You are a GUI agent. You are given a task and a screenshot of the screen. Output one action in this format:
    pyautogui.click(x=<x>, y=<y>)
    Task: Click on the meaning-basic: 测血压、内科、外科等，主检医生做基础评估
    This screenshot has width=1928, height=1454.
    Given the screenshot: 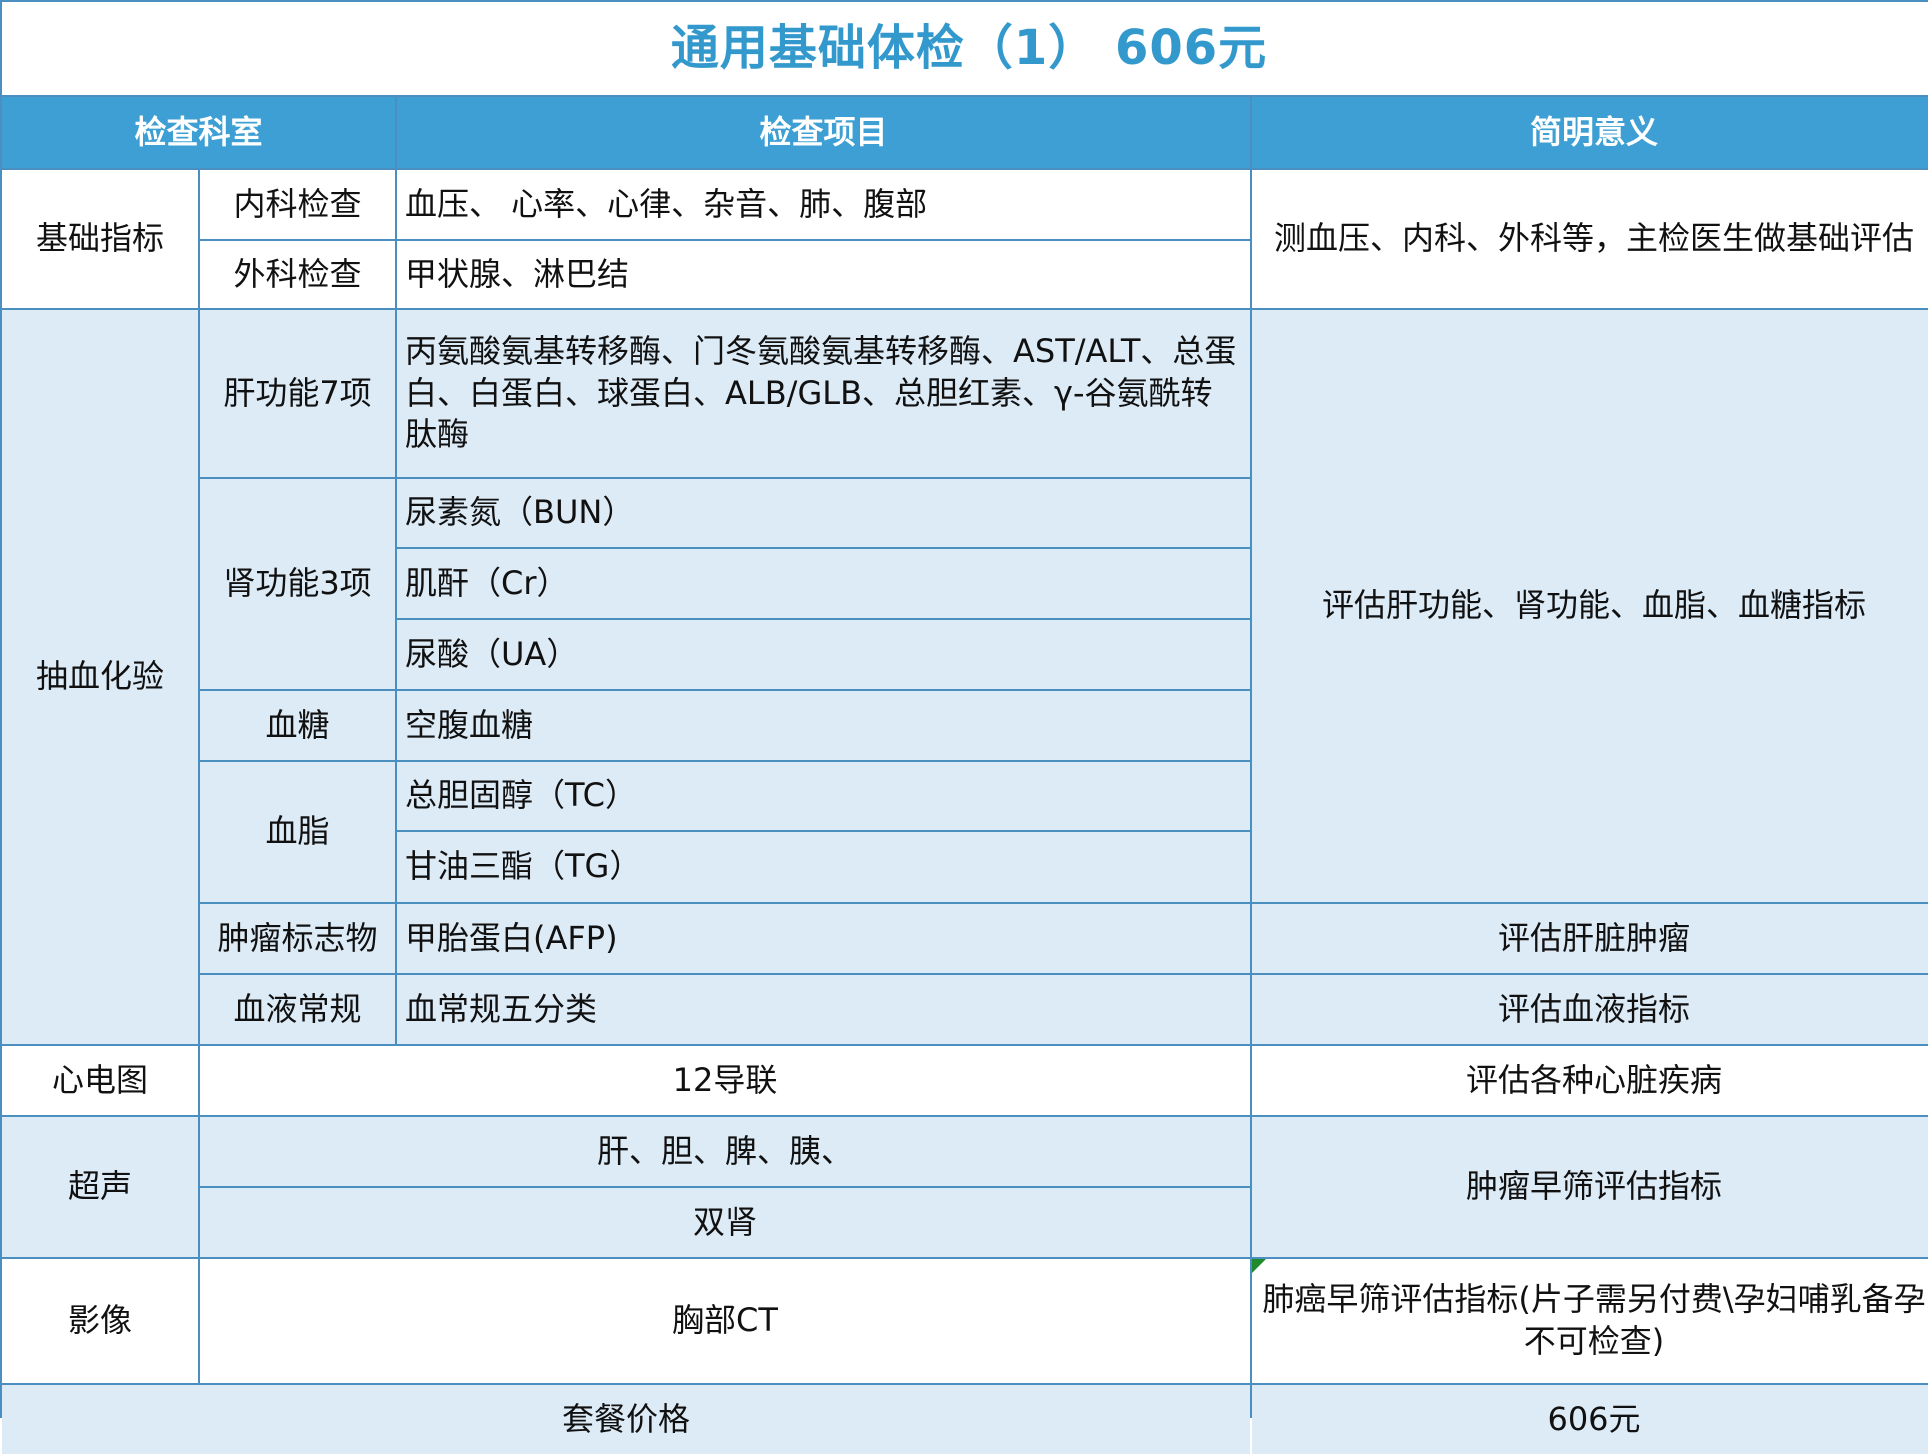 What is the action you would take?
    pyautogui.click(x=1590, y=239)
    